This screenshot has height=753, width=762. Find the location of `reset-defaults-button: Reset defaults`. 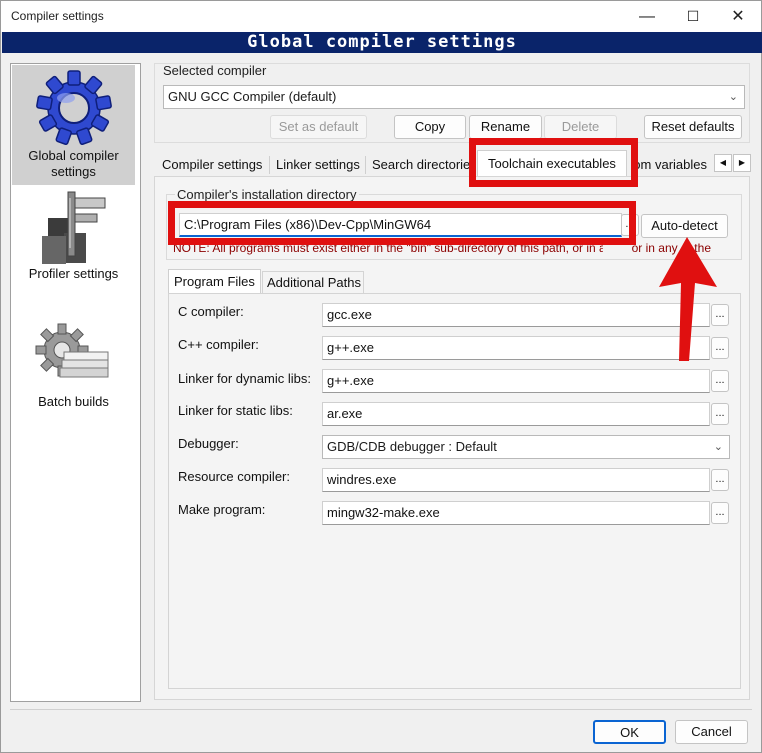

reset-defaults-button: Reset defaults is located at coordinates (693, 127).